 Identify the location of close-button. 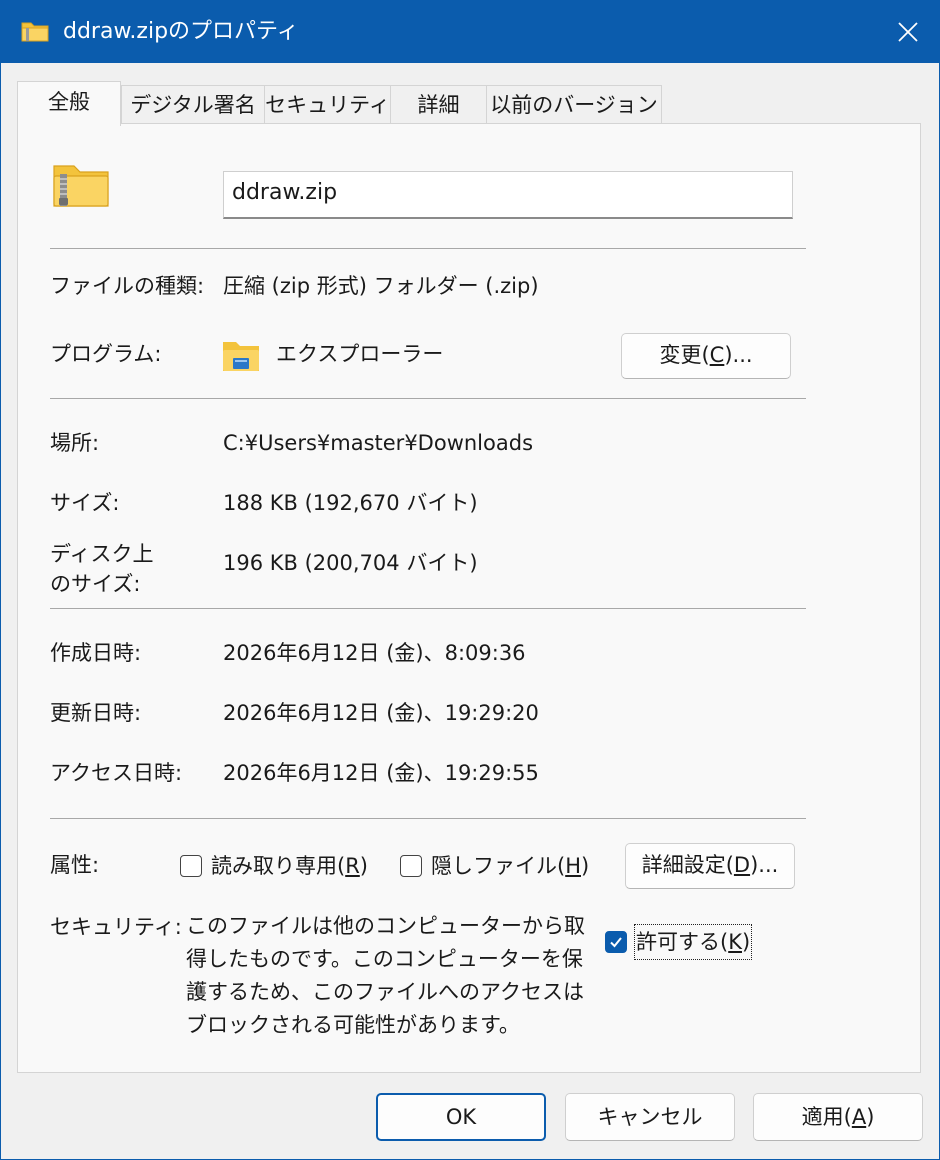
(908, 32).